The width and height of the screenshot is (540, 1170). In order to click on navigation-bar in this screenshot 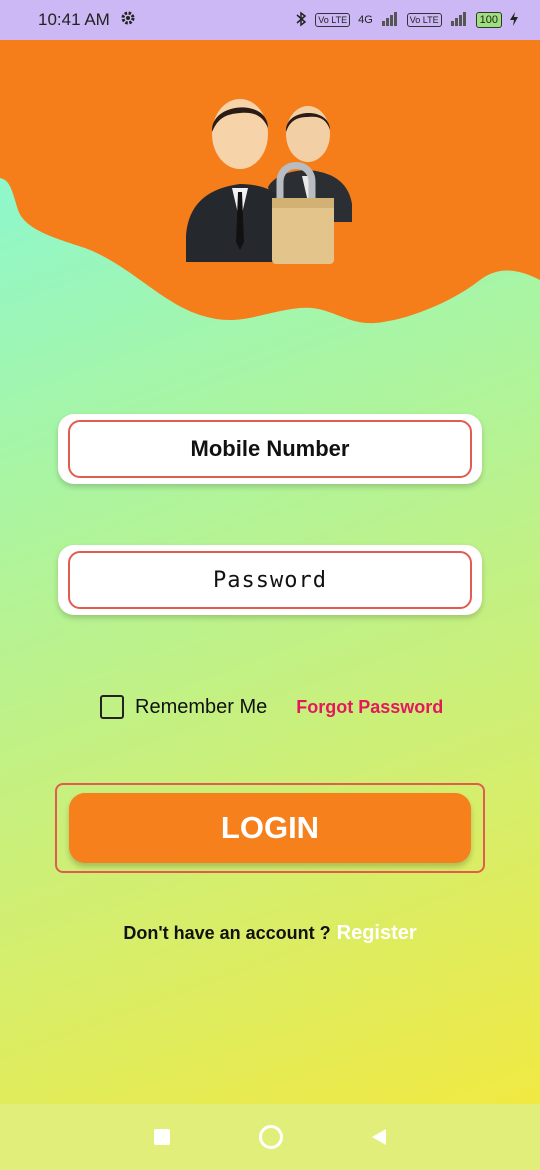, I will do `click(270, 1137)`.